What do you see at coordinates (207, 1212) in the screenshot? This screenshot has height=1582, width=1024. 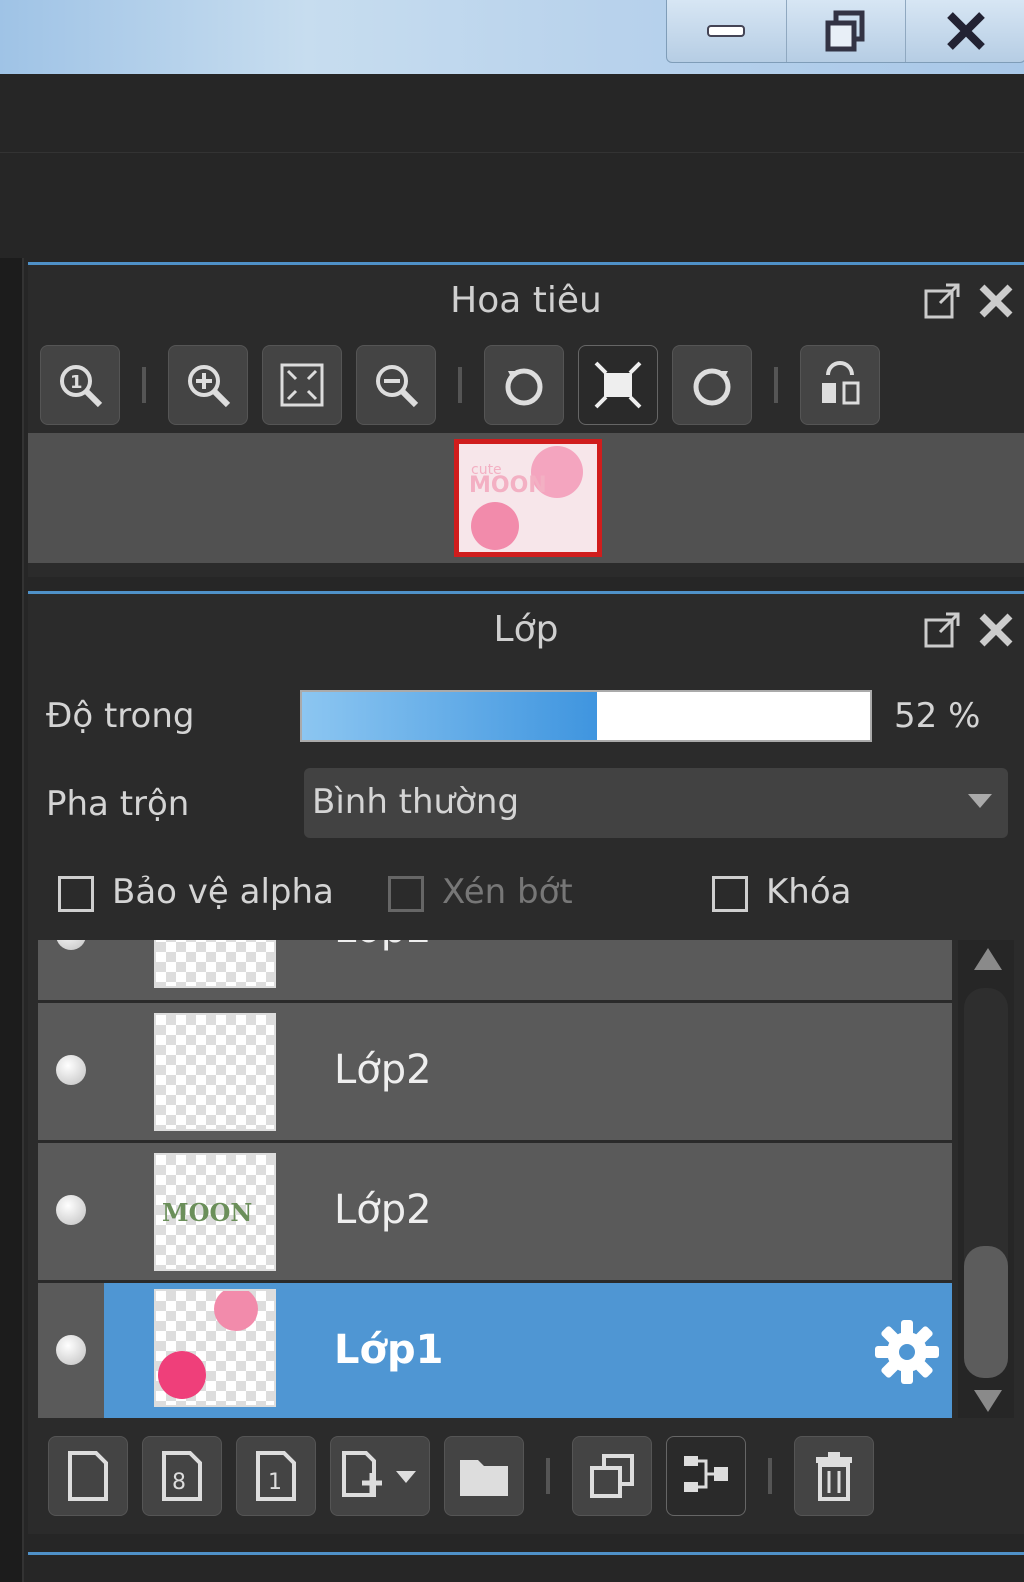 I see `svg-text: MOON` at bounding box center [207, 1212].